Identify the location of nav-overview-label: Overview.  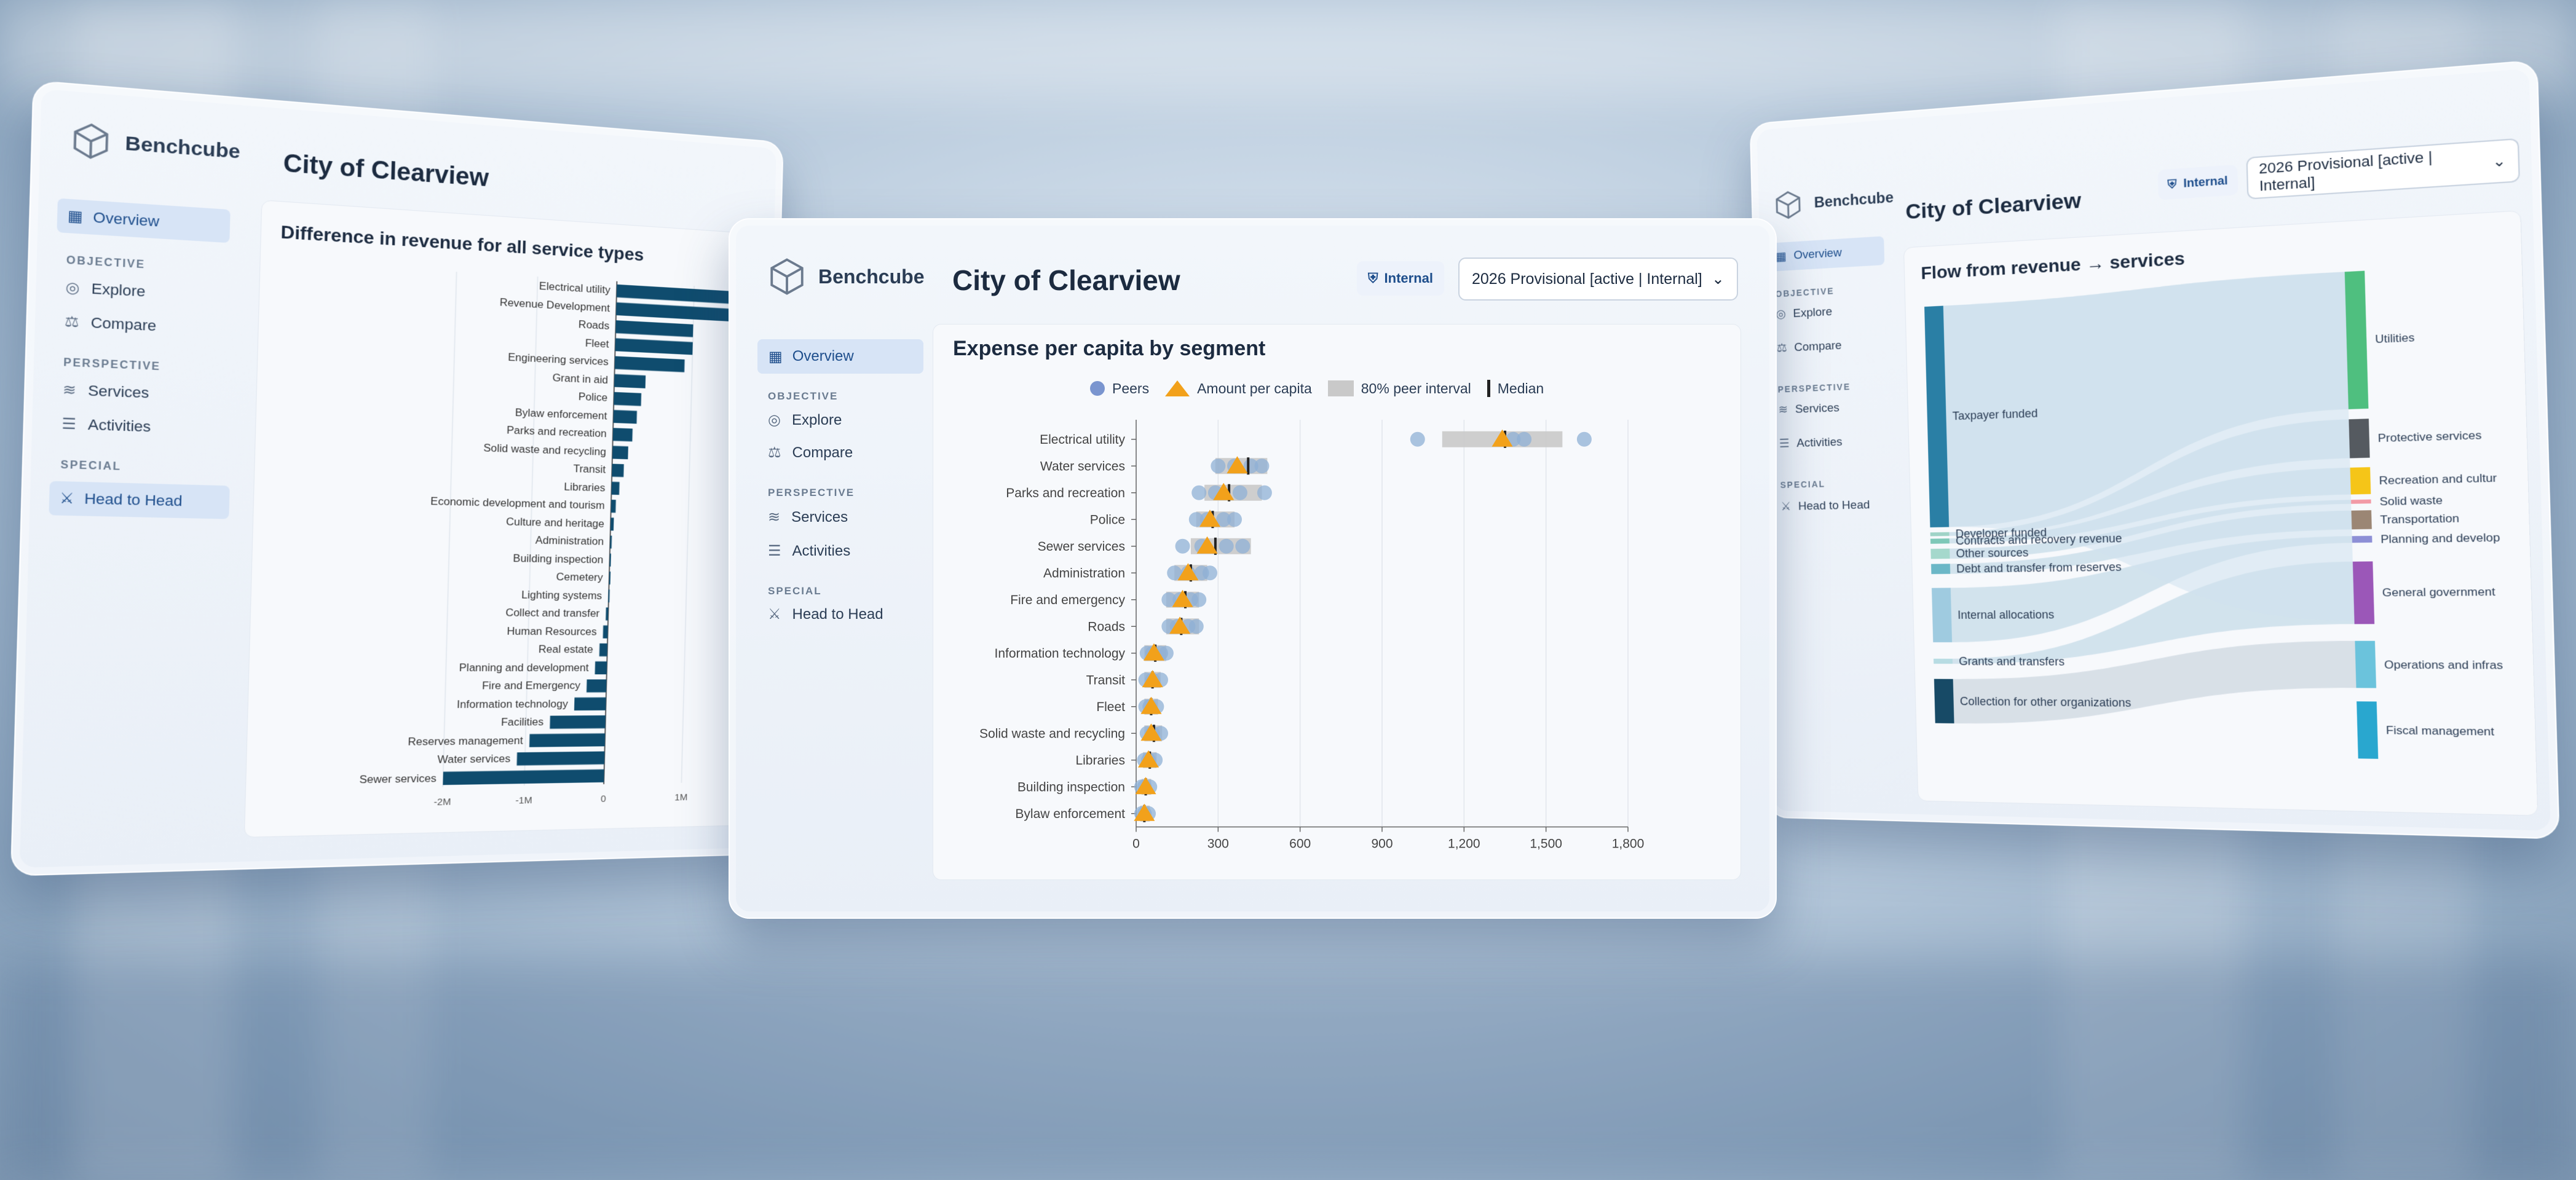
(126, 220).